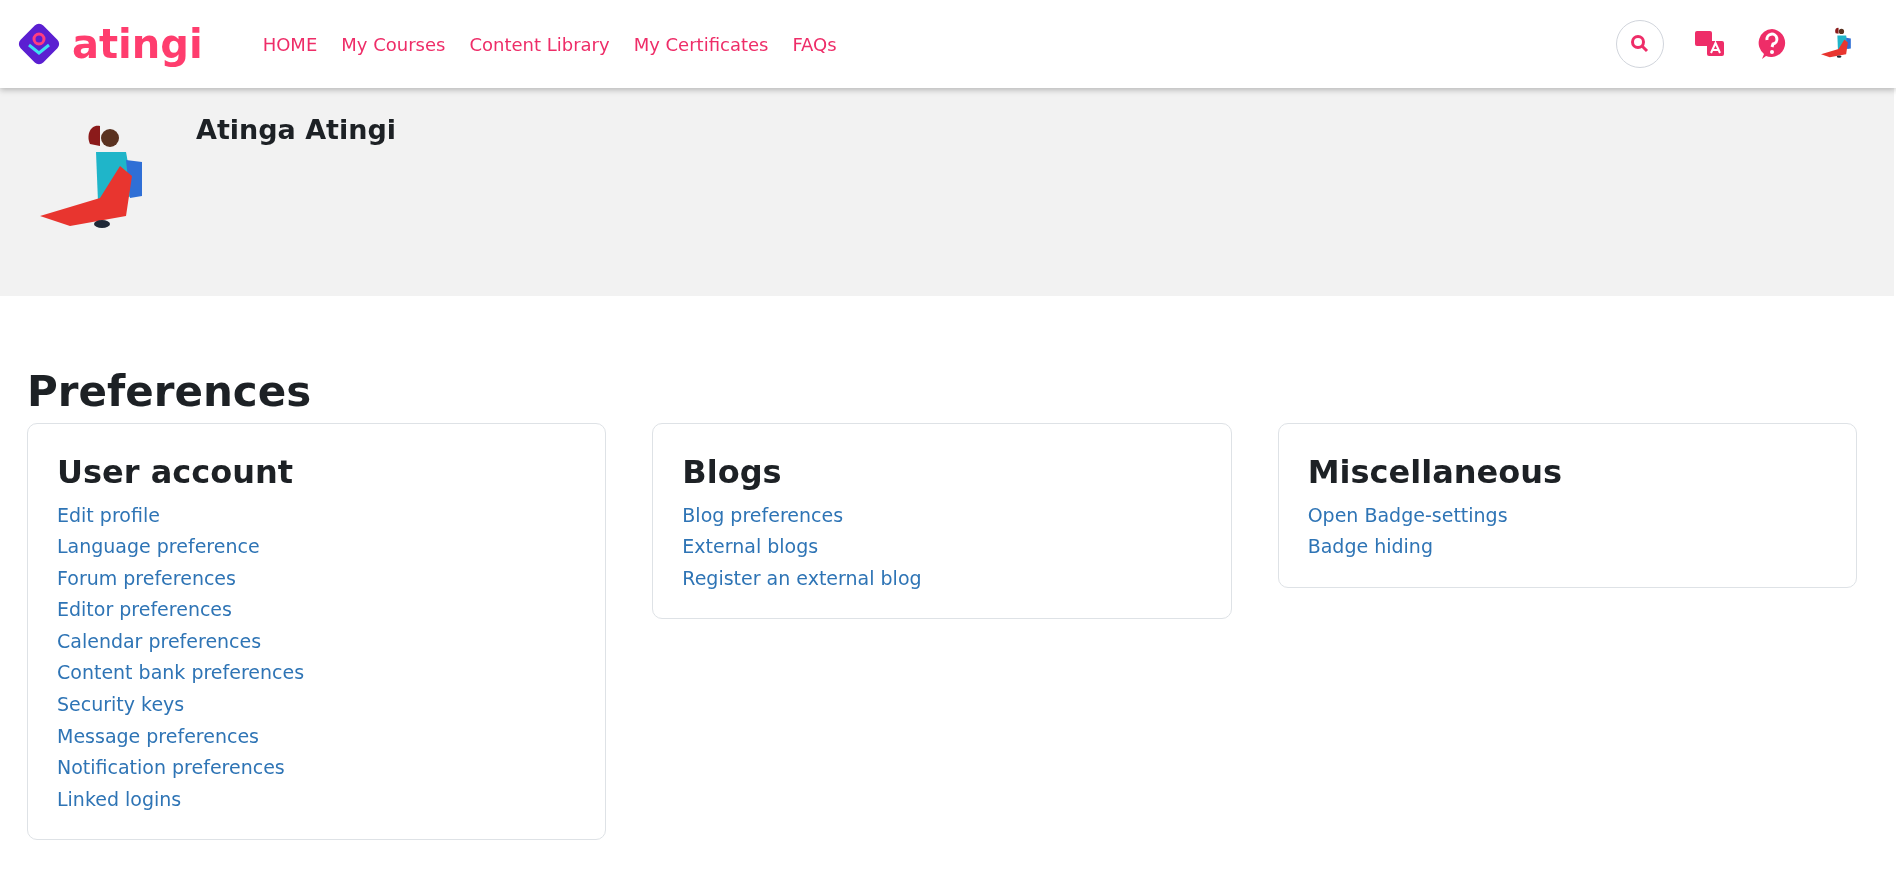 This screenshot has width=1896, height=874. I want to click on preference-link: Content bank preferences, so click(181, 672).